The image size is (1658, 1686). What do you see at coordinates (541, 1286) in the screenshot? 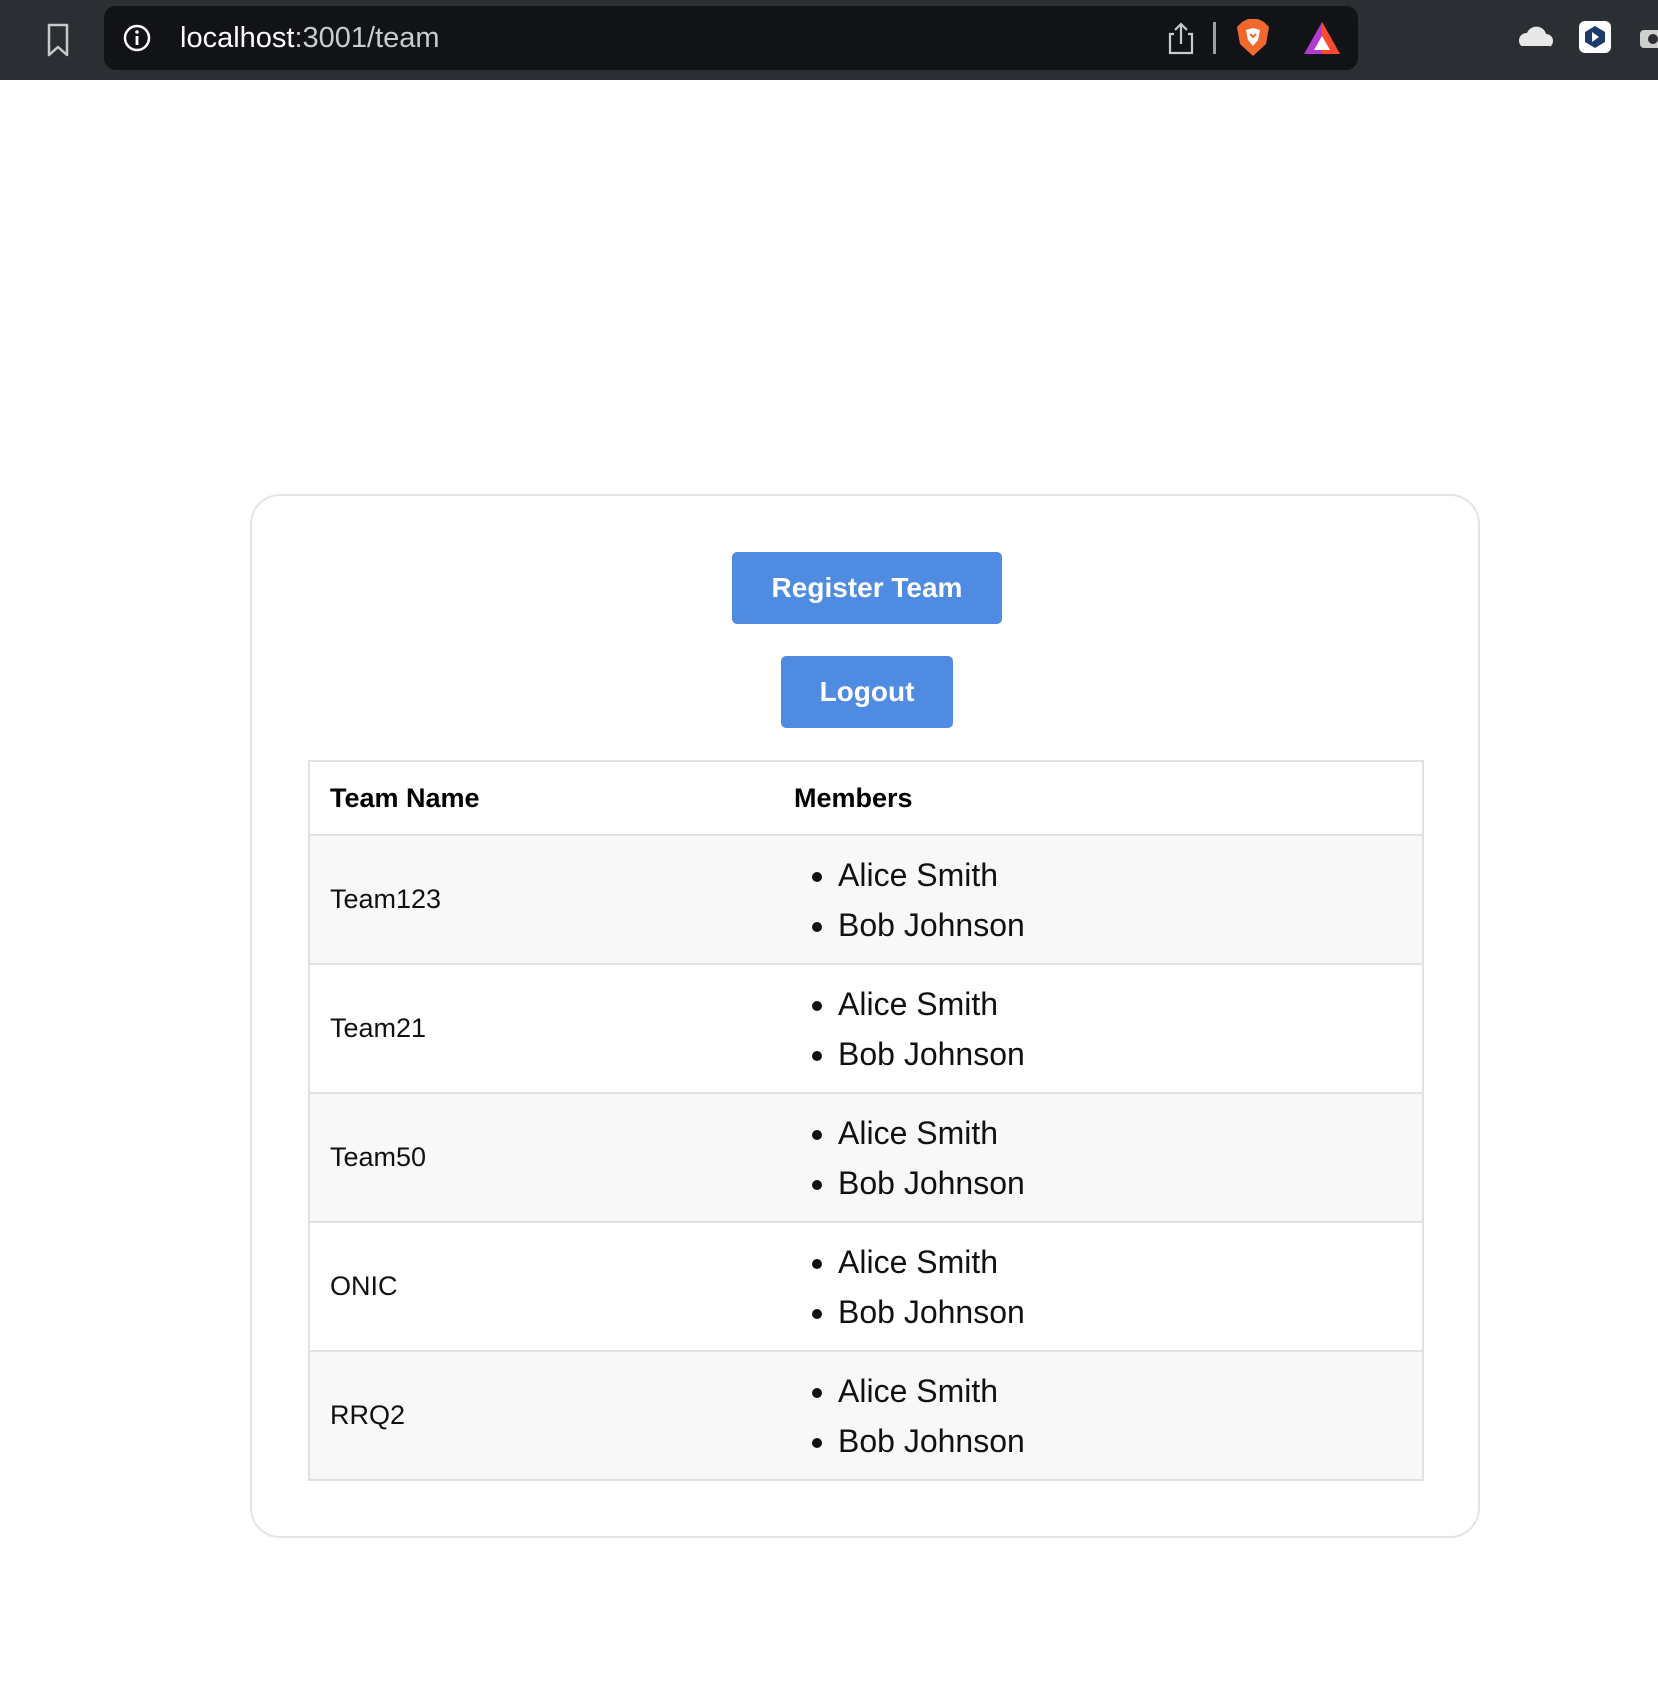
I see `team-name-cell: ONIC` at bounding box center [541, 1286].